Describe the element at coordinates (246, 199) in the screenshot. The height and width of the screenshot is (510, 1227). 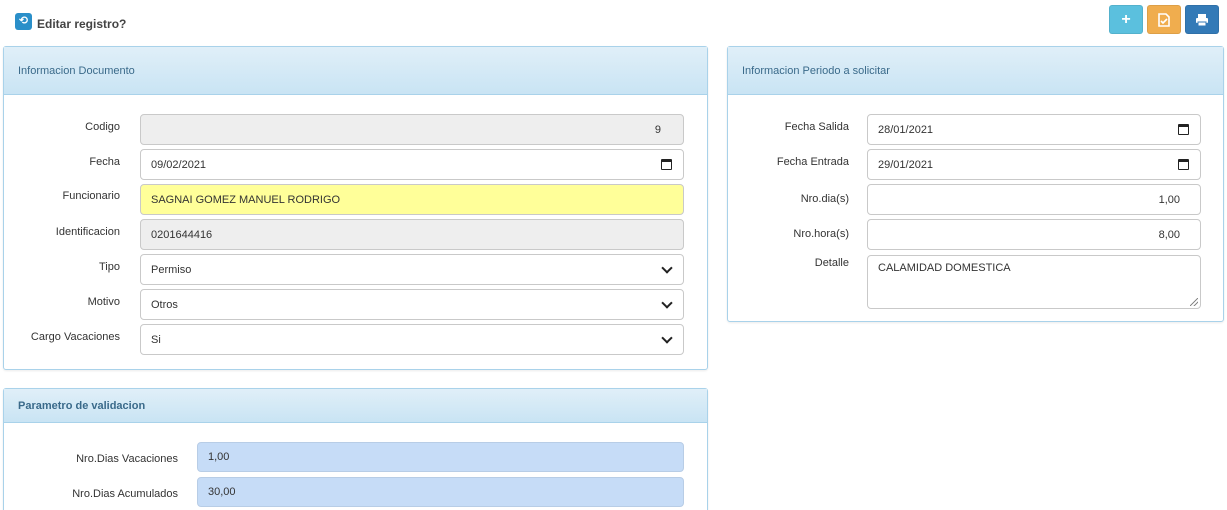
I see `funcionario-value: SAGNAI GOMEZ MANUEL RODRIGO` at that location.